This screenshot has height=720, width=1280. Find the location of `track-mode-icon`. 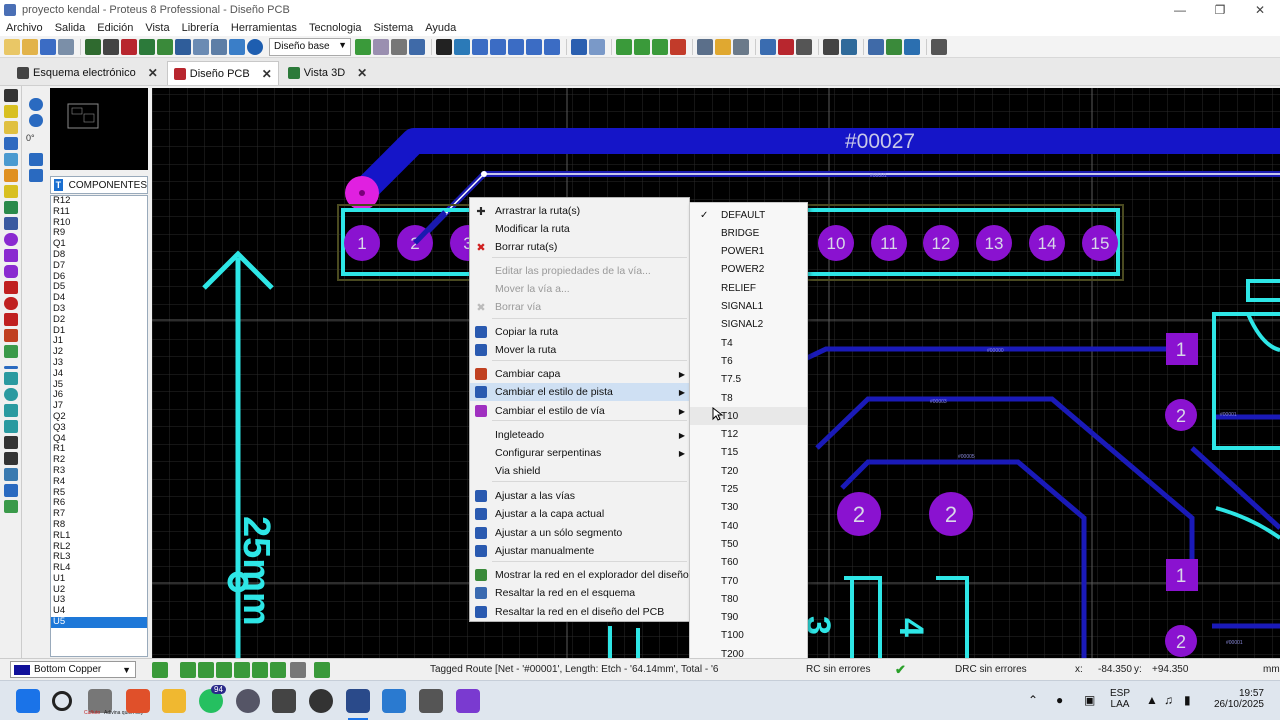

track-mode-icon is located at coordinates (10, 143).